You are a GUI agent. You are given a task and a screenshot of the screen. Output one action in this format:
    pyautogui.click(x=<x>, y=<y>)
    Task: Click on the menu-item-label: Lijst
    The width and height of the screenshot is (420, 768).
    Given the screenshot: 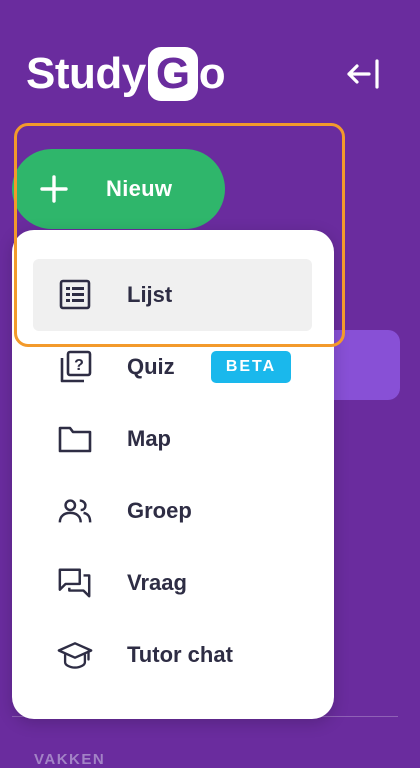 What is the action you would take?
    pyautogui.click(x=150, y=294)
    